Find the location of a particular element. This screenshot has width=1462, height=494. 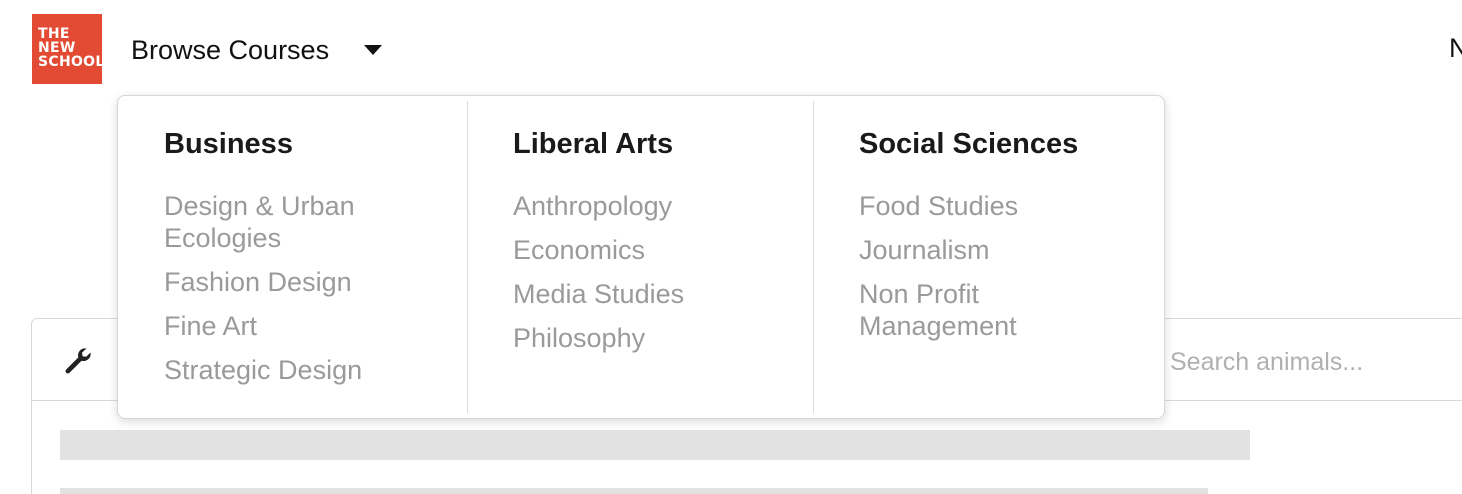

menu-item-philosophy: Philosophy is located at coordinates (663, 338).